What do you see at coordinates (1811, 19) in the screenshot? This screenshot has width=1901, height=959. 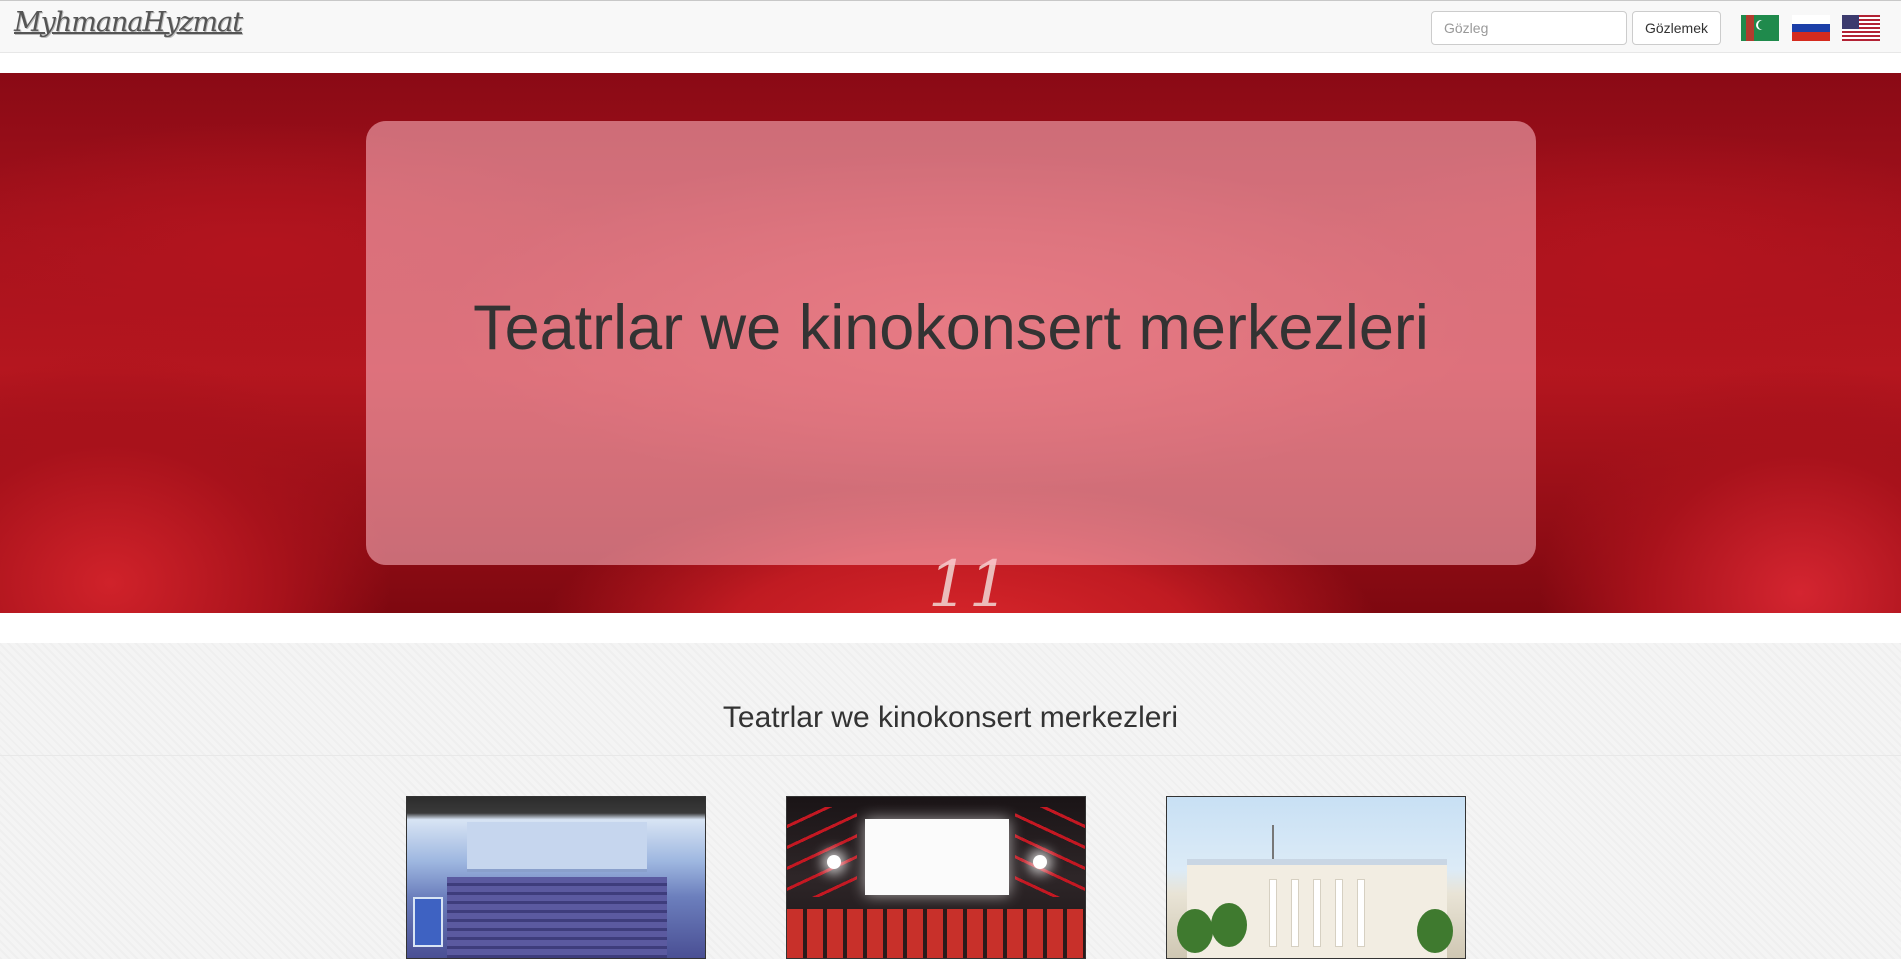 I see `flag-band-white` at bounding box center [1811, 19].